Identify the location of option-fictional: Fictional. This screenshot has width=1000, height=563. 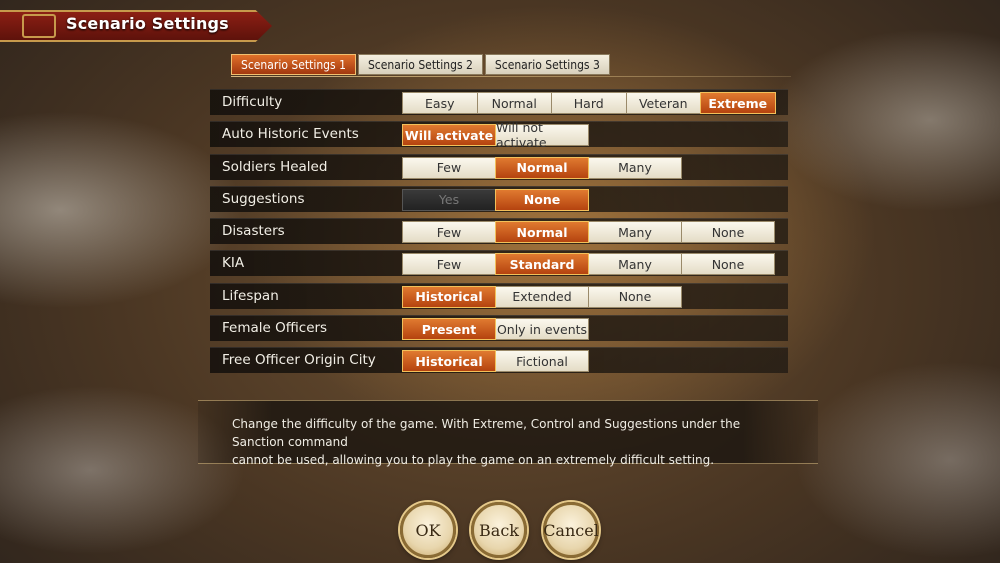
(542, 361).